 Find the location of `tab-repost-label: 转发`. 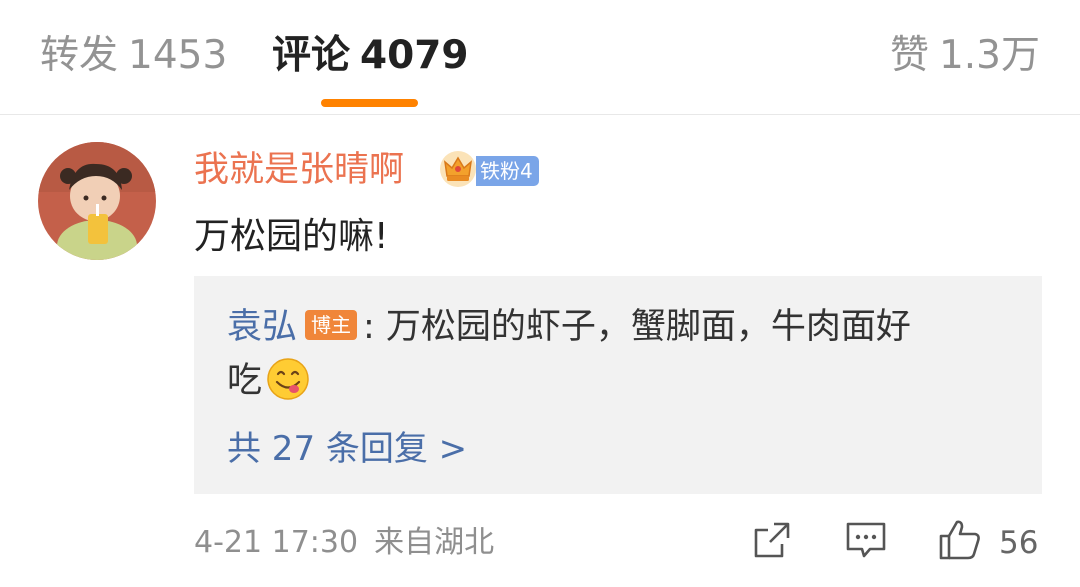

tab-repost-label: 转发 is located at coordinates (79, 55).